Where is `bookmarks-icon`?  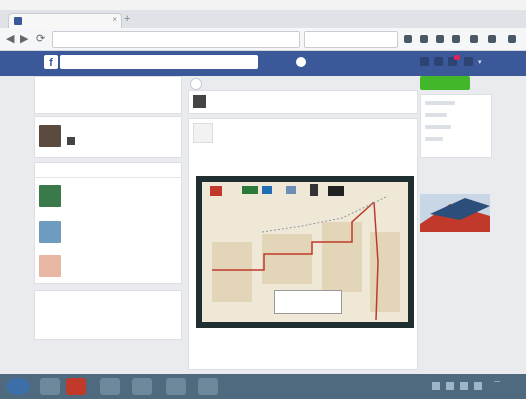 bookmarks-icon is located at coordinates (424, 39).